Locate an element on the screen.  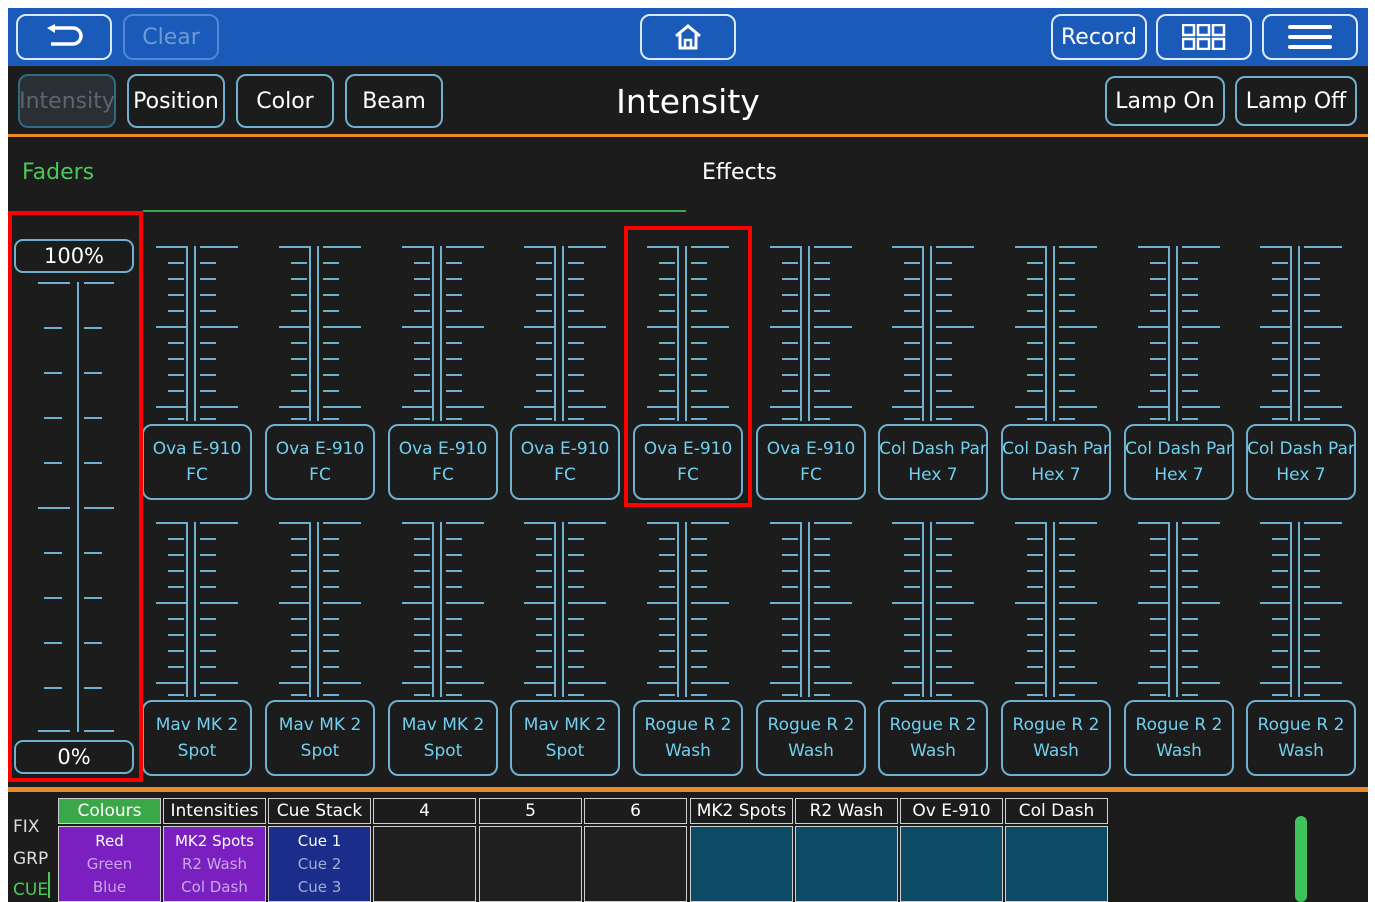
clear-button: Clear is located at coordinates (171, 37).